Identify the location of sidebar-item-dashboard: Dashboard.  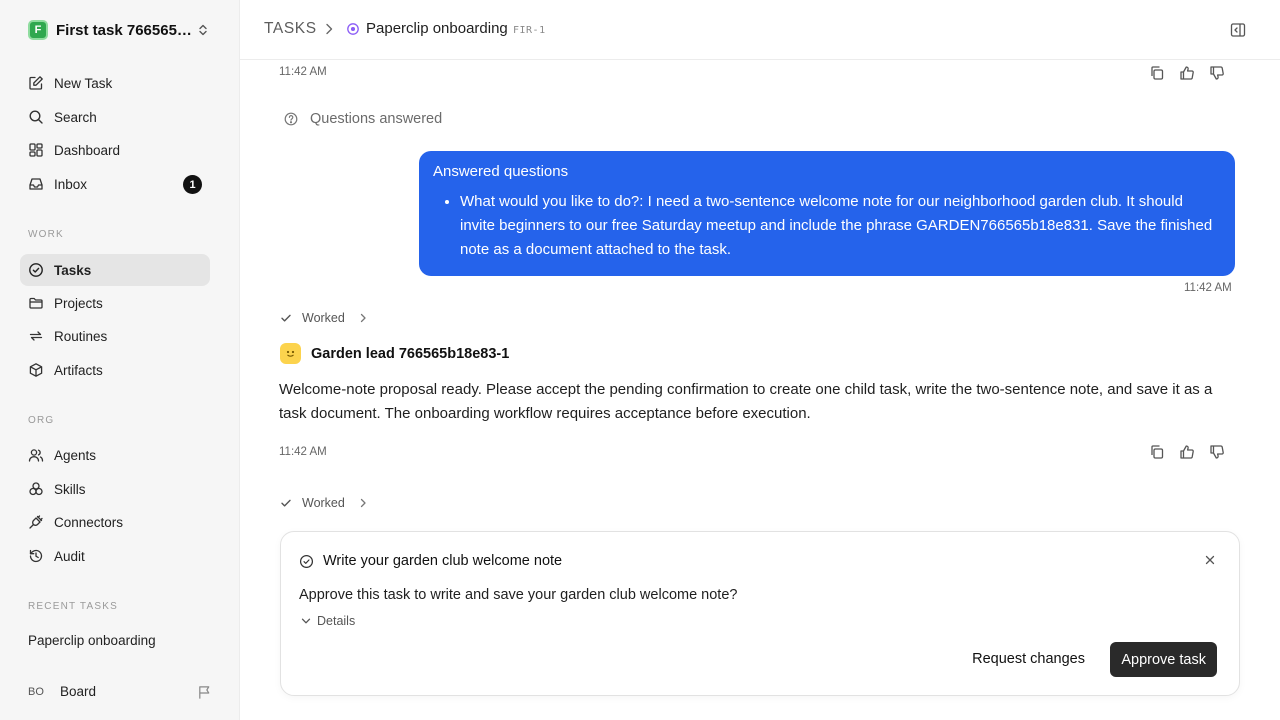
(115, 150).